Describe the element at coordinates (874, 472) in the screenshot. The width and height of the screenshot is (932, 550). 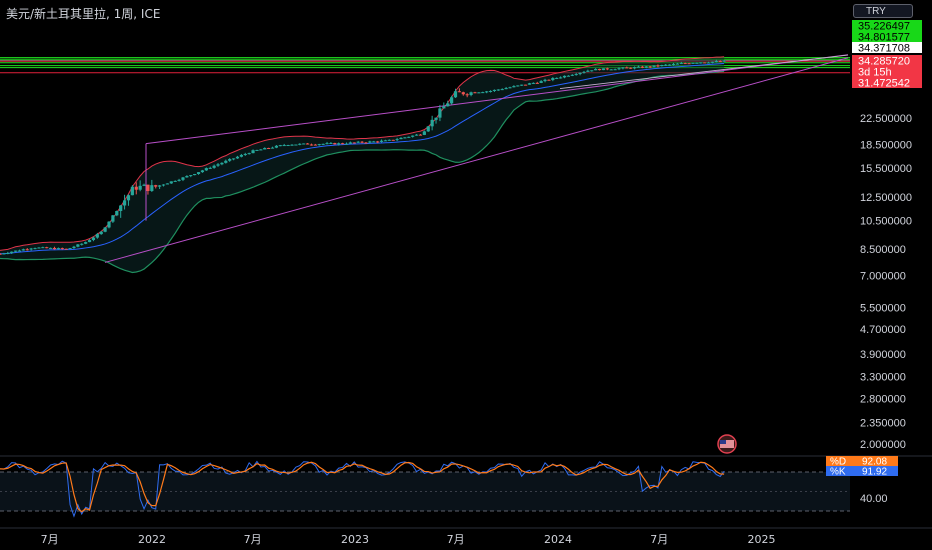
I see `stoch-label-value: 91.92` at that location.